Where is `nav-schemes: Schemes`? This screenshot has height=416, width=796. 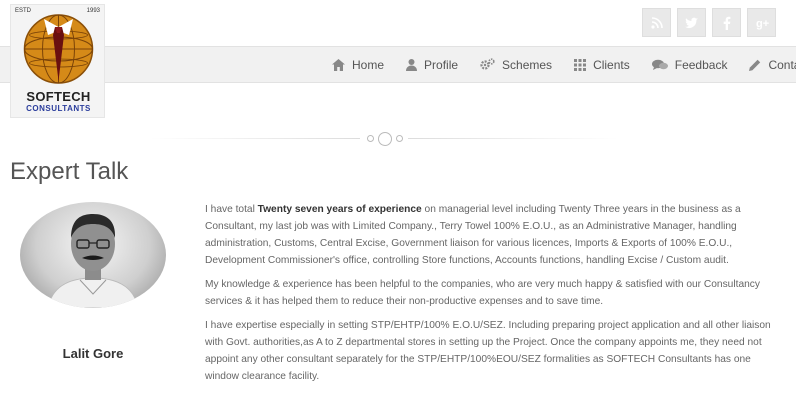
nav-schemes: Schemes is located at coordinates (516, 65).